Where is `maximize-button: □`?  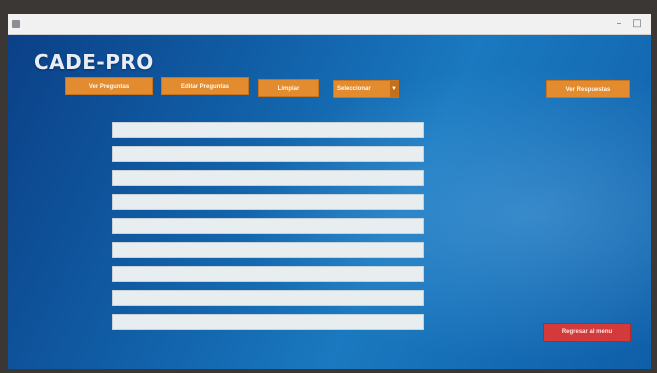 maximize-button: □ is located at coordinates (637, 23).